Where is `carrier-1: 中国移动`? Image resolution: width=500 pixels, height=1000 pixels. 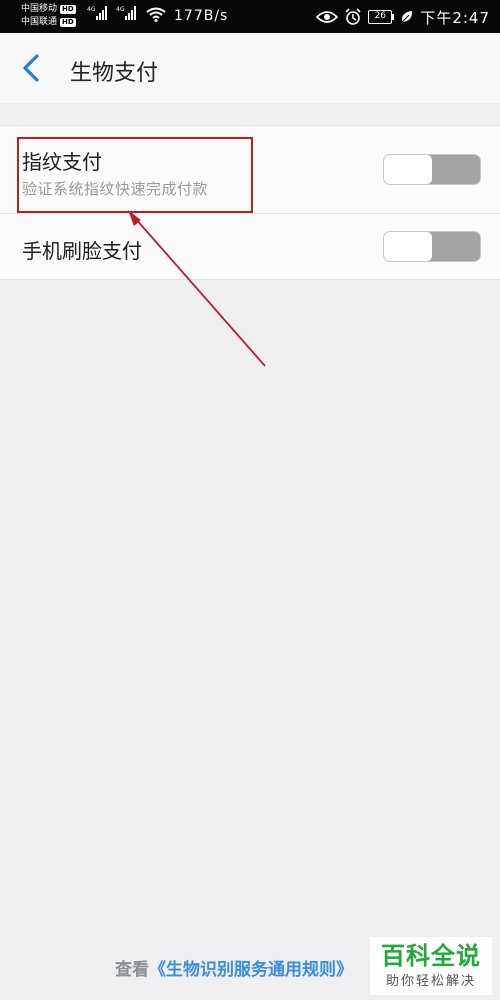
carrier-1: 中国移动 is located at coordinates (39, 9).